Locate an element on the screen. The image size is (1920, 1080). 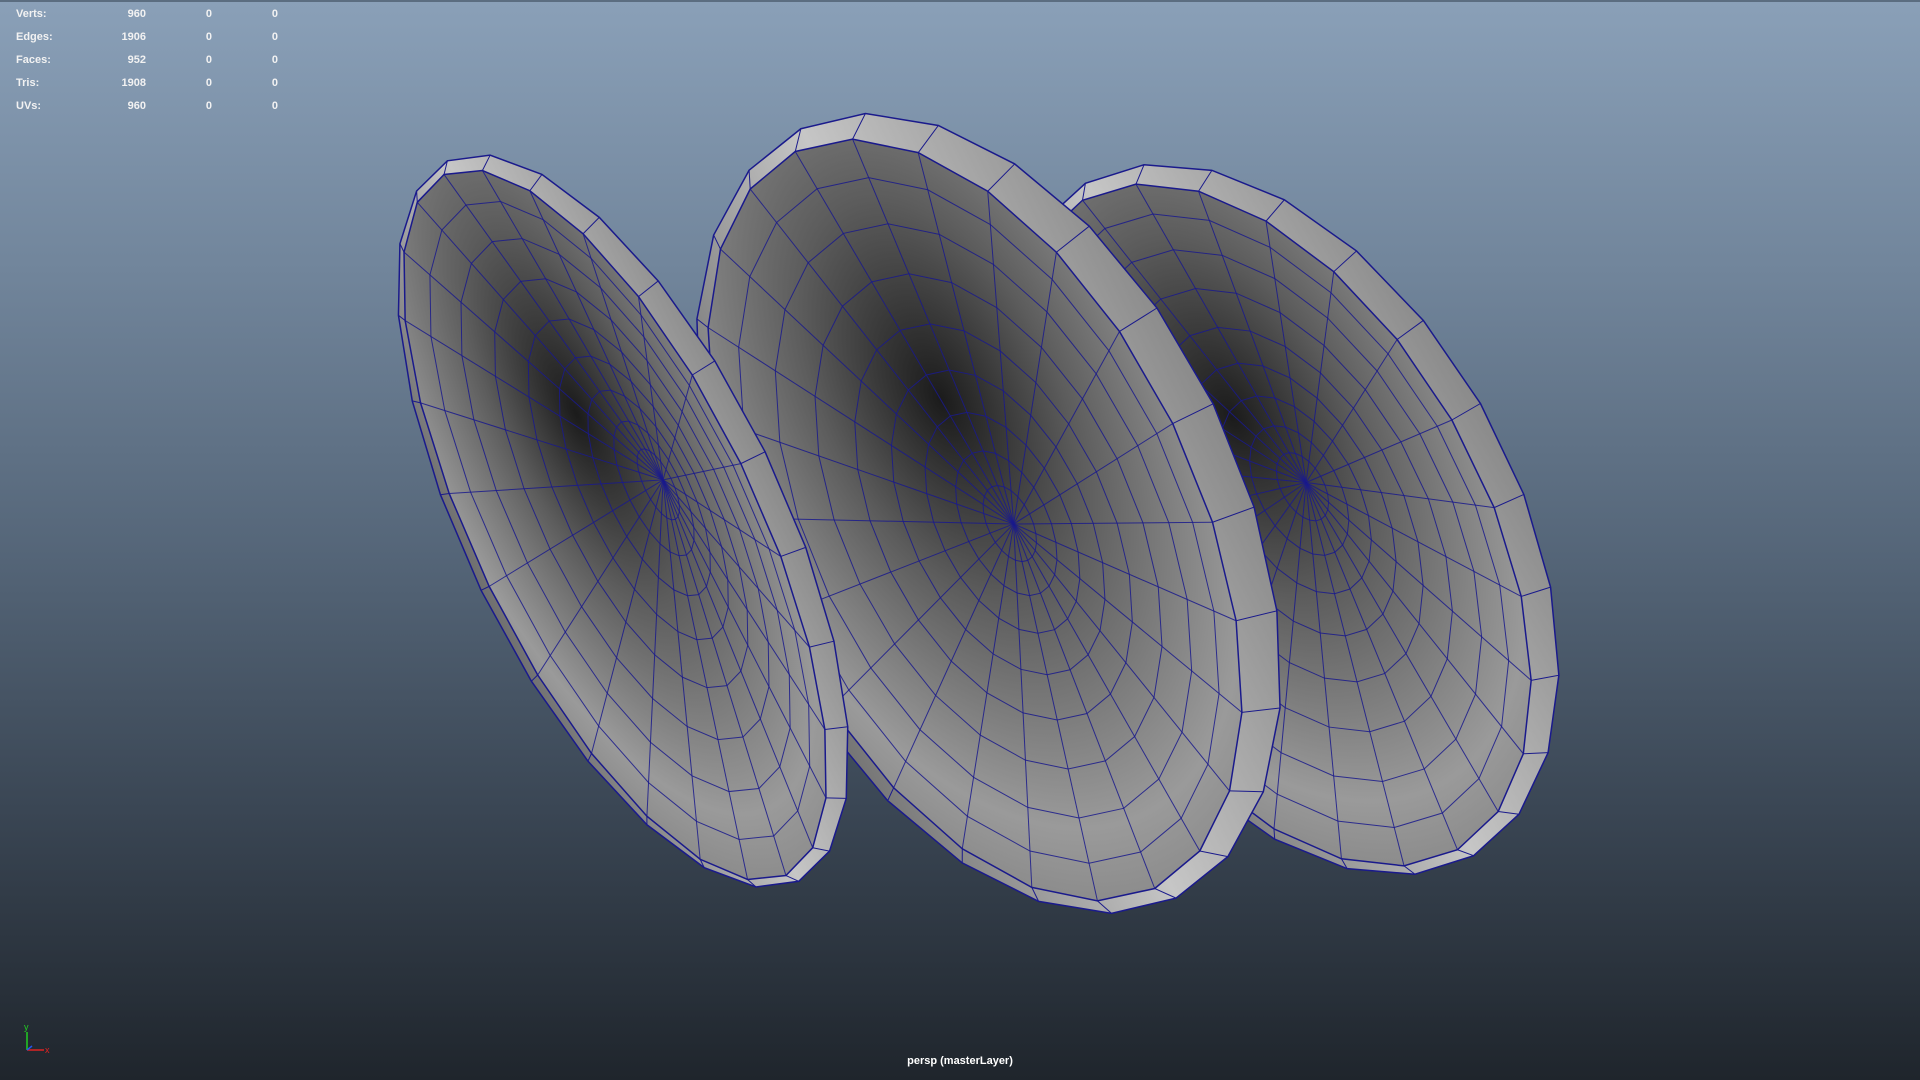
hud-stat-label: UVs: is located at coordinates (29, 106).